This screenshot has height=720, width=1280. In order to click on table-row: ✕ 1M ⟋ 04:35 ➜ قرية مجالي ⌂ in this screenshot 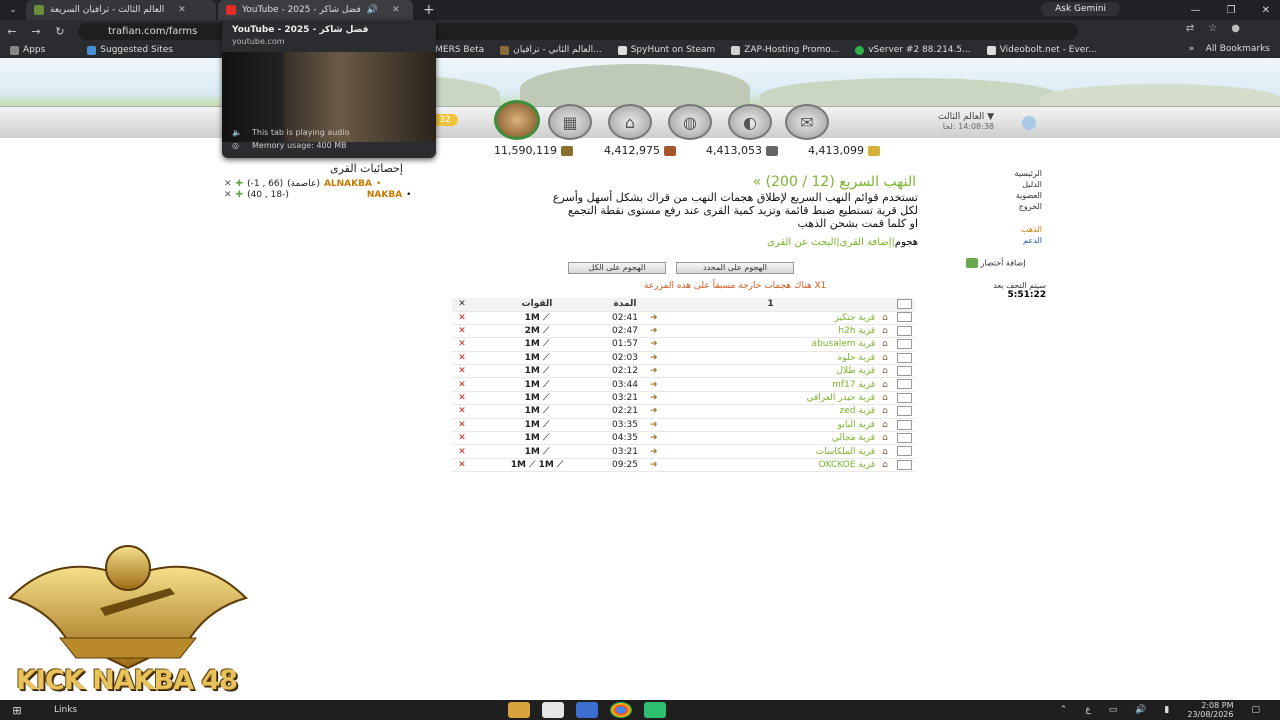, I will do `click(683, 438)`.